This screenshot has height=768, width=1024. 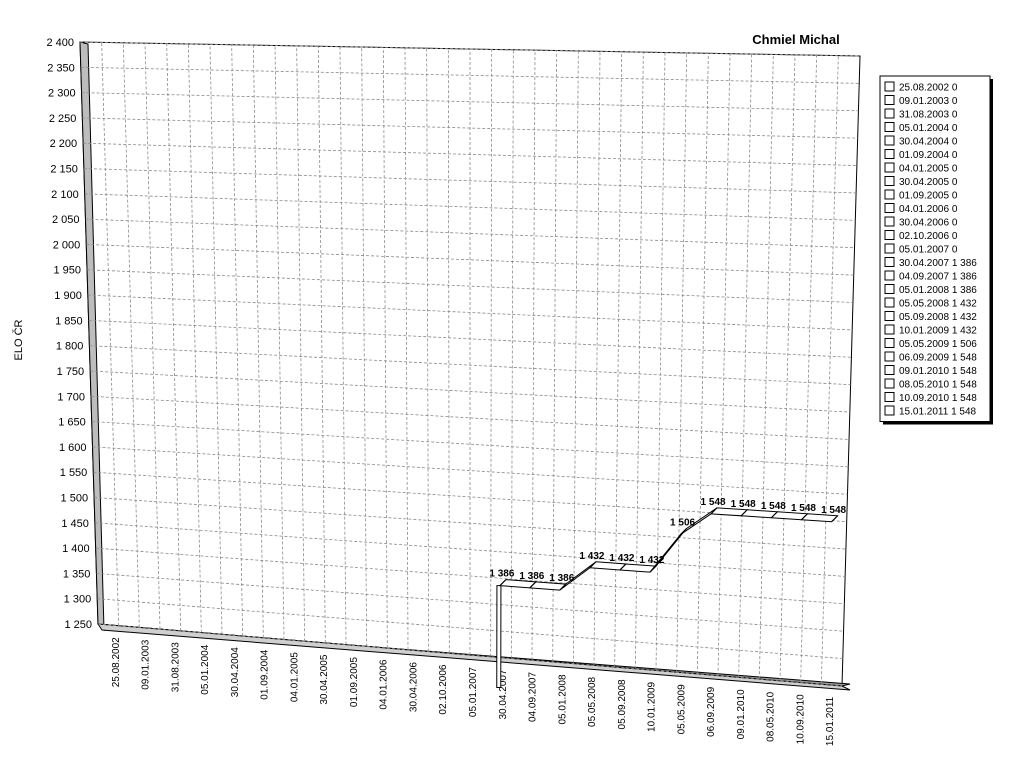 What do you see at coordinates (64, 144) in the screenshot?
I see `y-tick-label: 2 200` at bounding box center [64, 144].